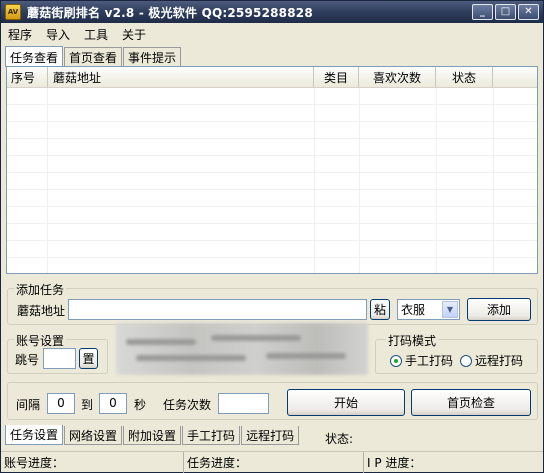 This screenshot has height=473, width=544. I want to click on maximize-icon: □, so click(505, 12).